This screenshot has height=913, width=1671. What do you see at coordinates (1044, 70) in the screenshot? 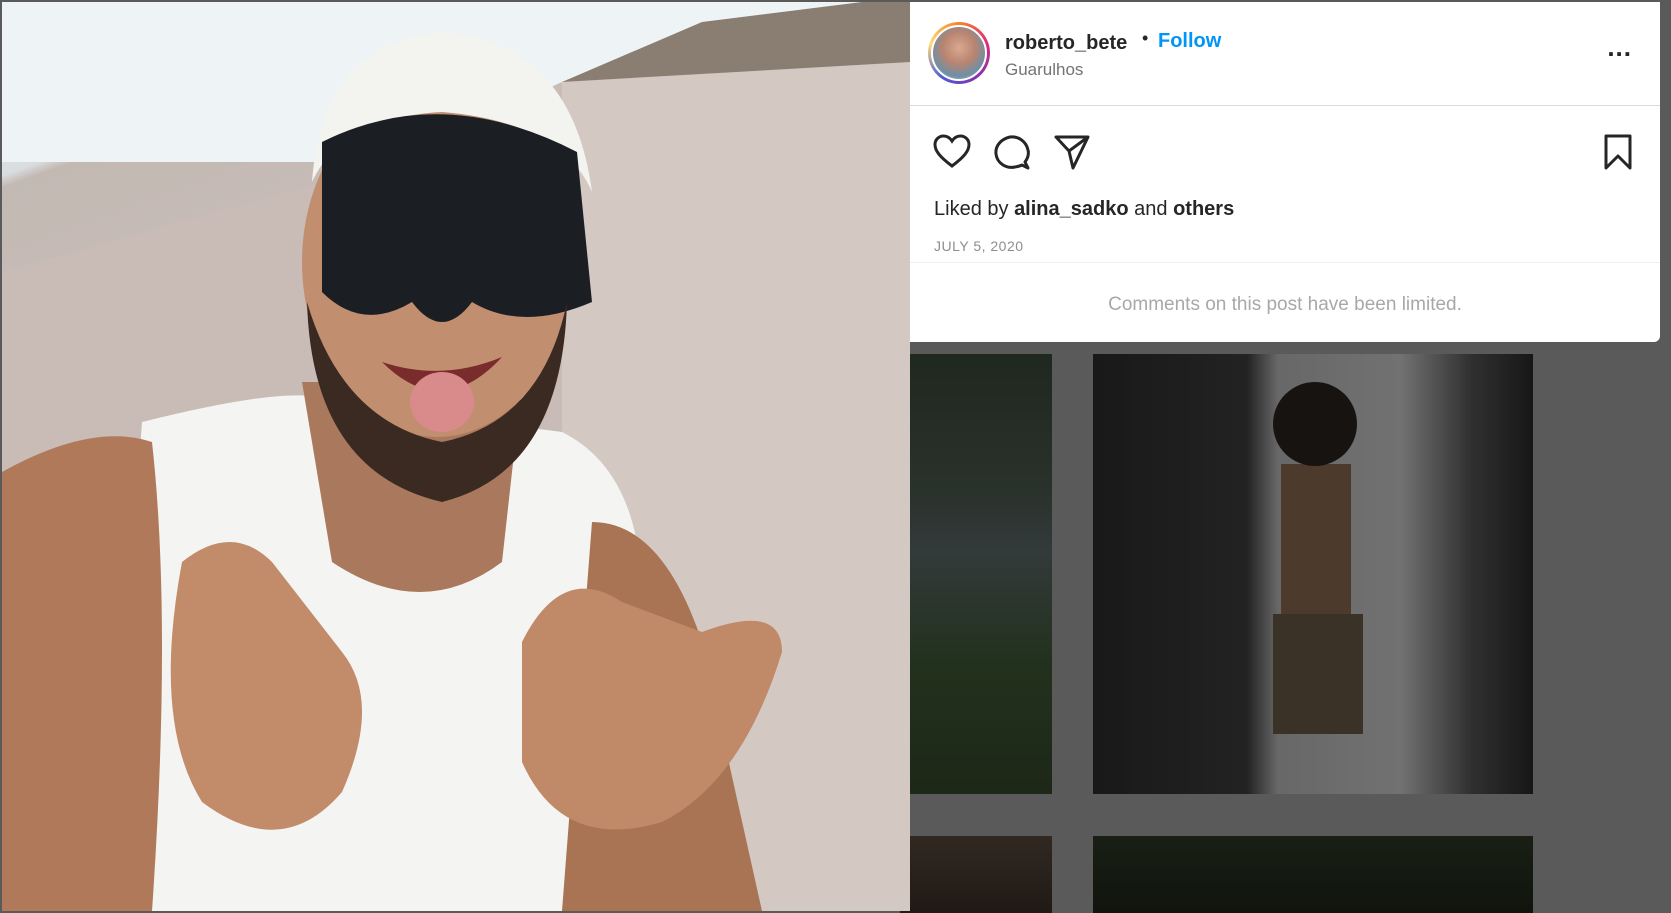
I see `location-link: Guarulhos` at bounding box center [1044, 70].